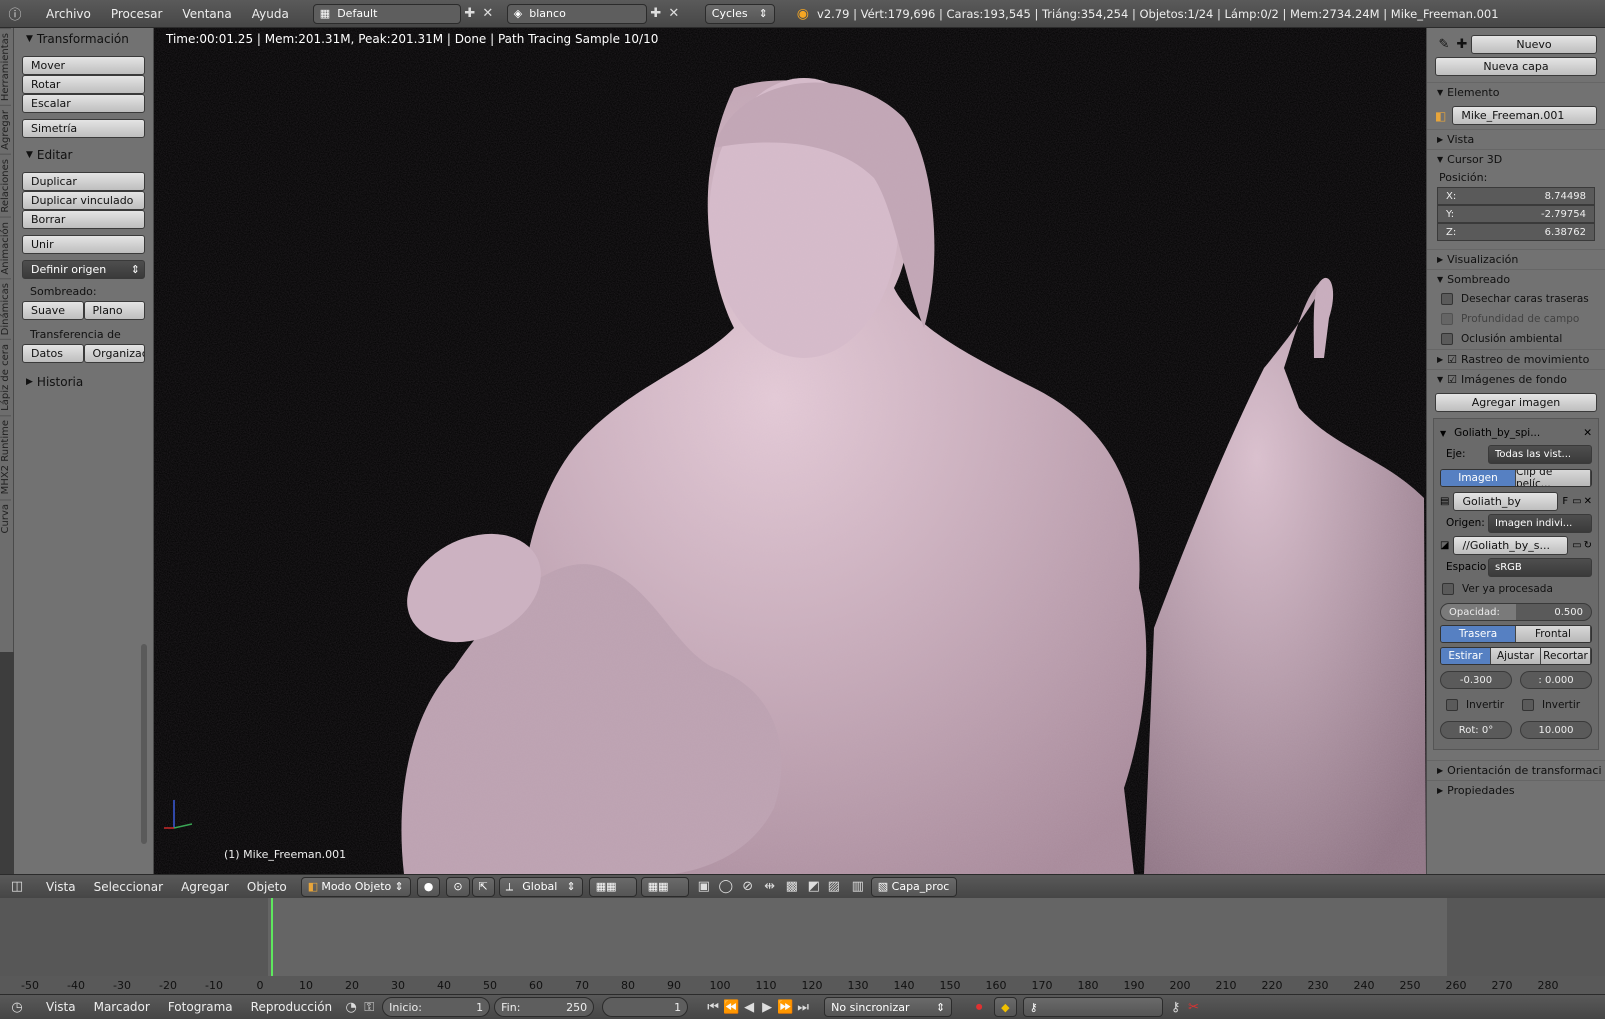 The width and height of the screenshot is (1605, 1019). I want to click on delete-button: Borrar, so click(83, 219).